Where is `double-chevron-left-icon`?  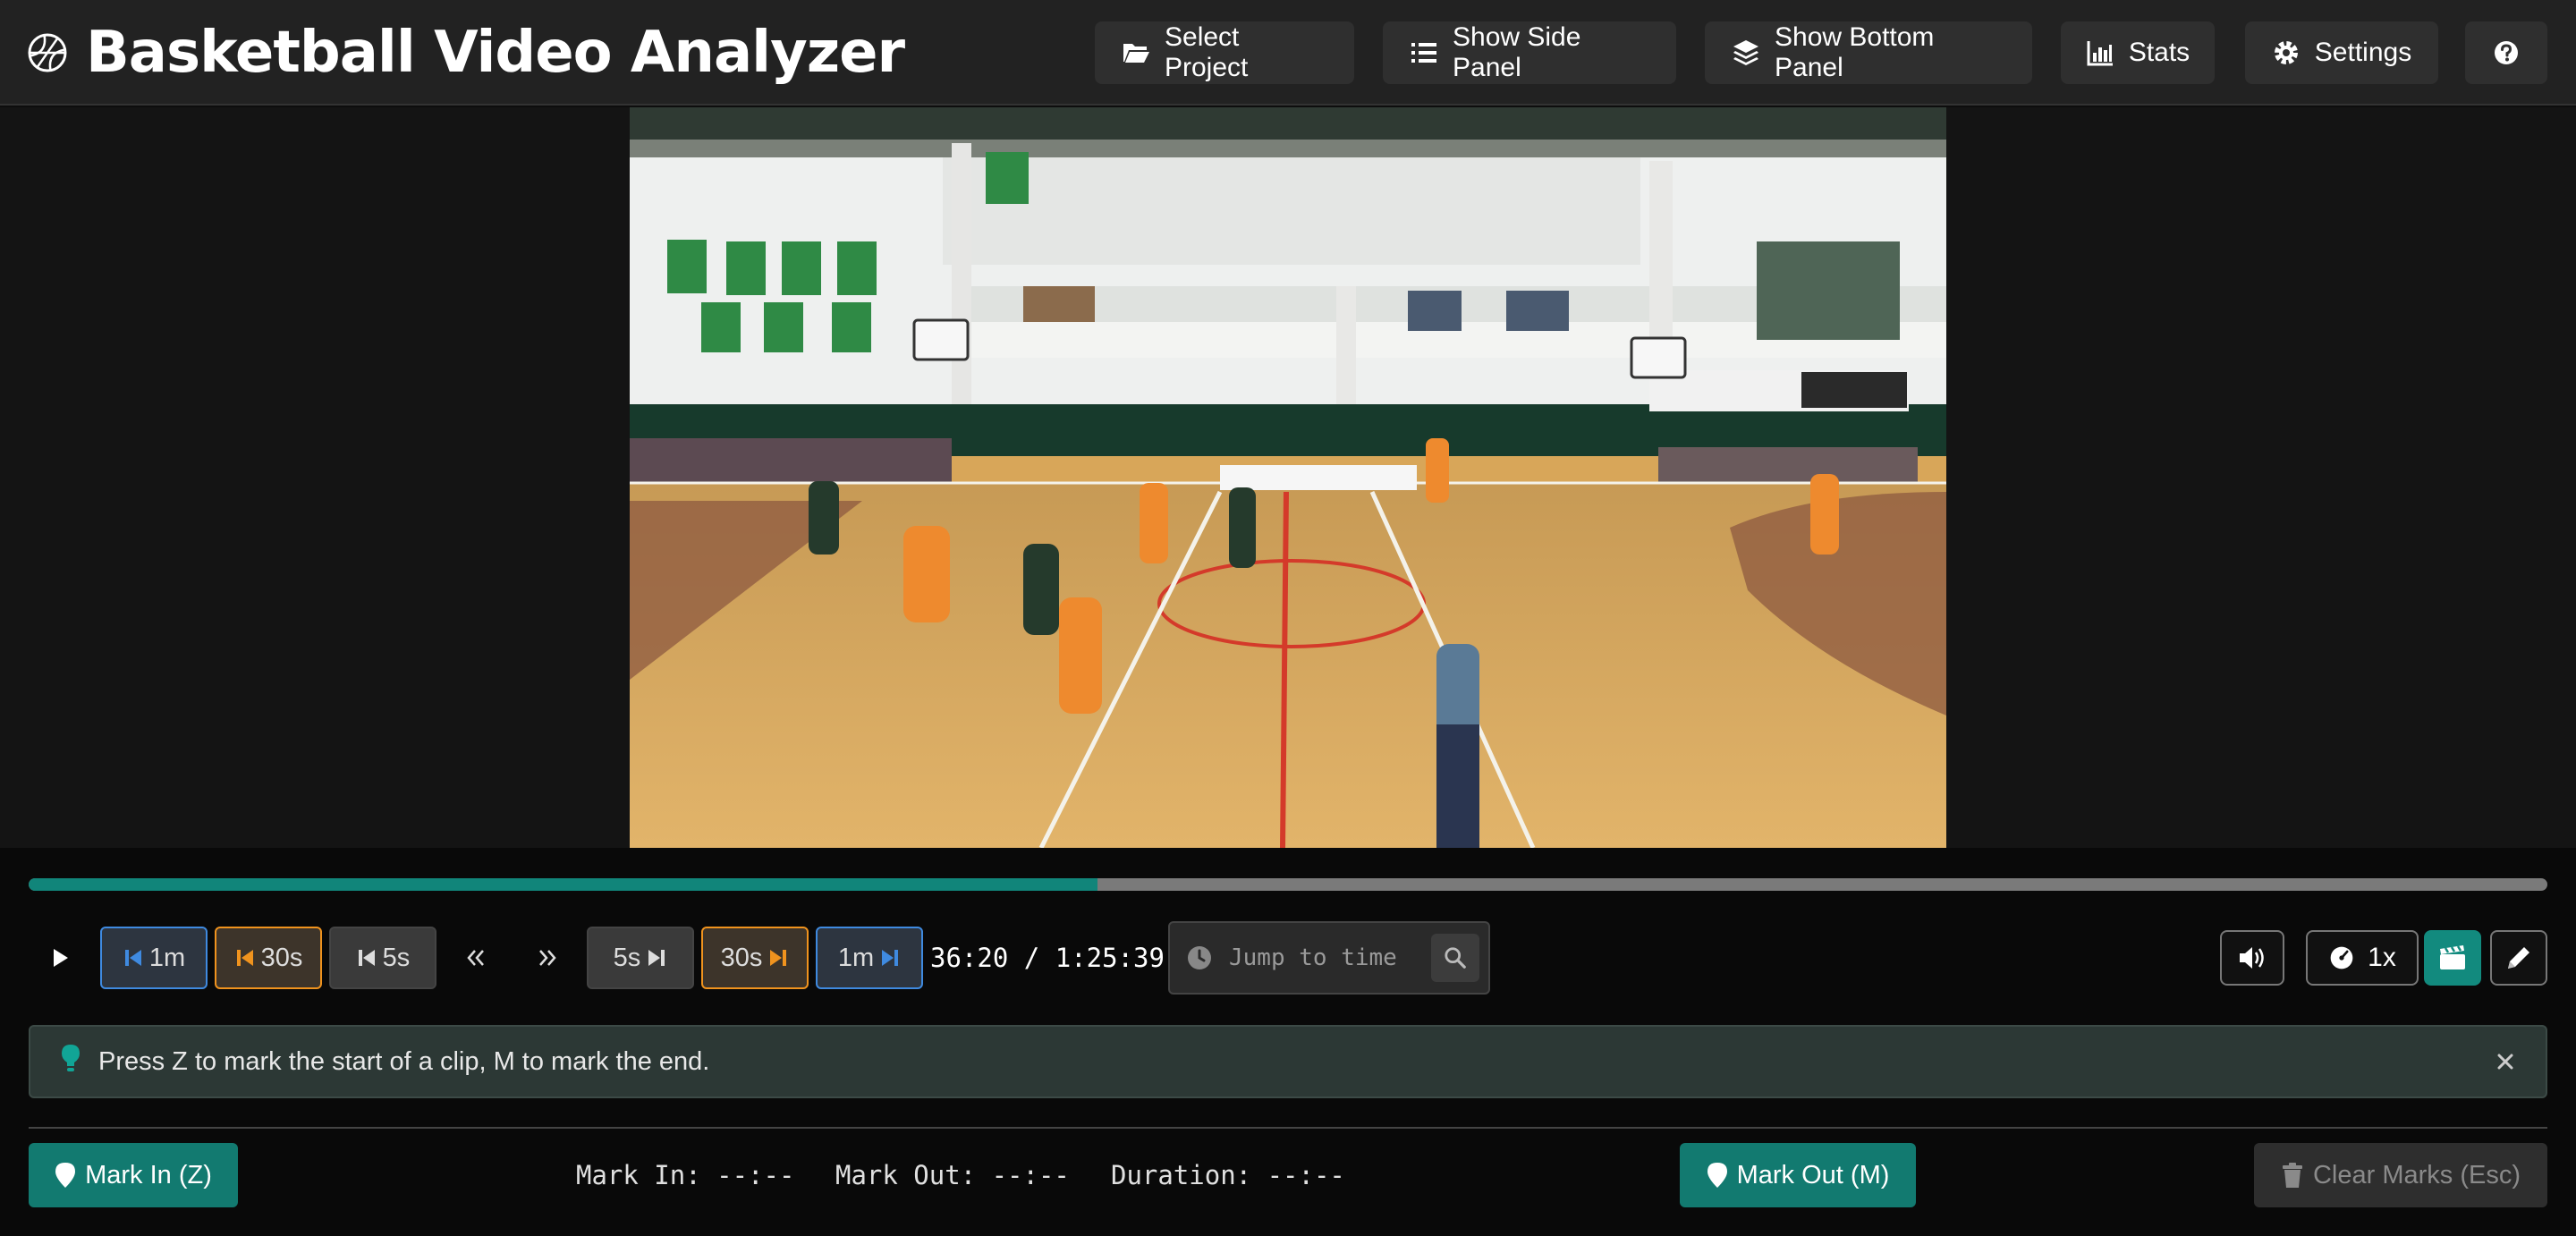 double-chevron-left-icon is located at coordinates (475, 958).